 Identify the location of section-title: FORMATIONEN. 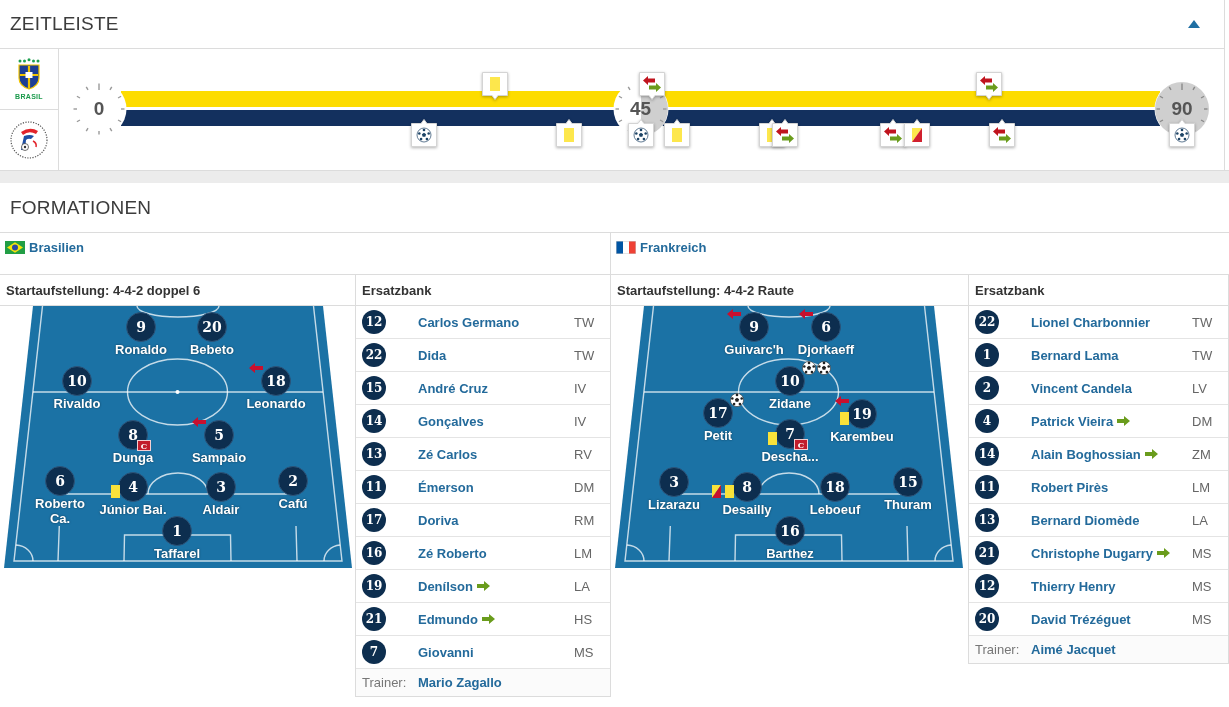
(81, 207).